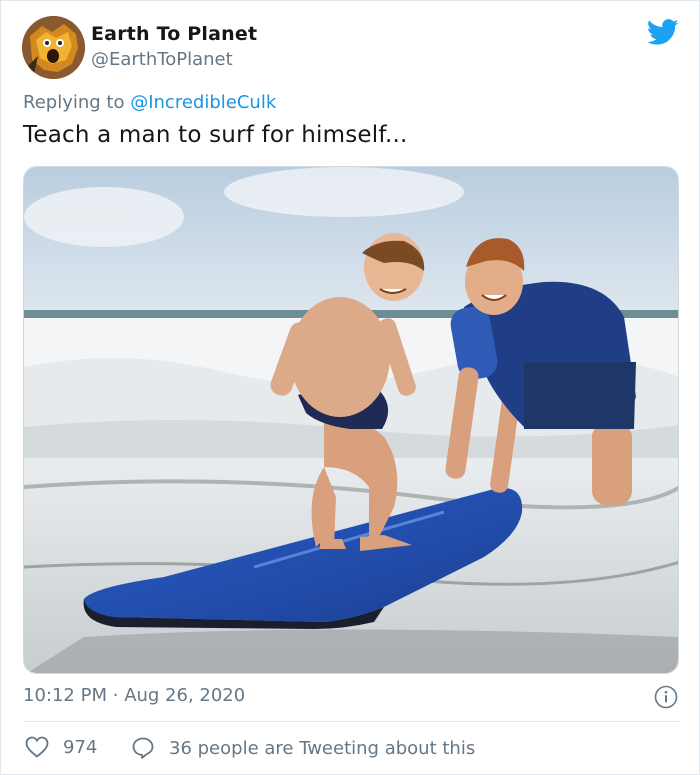  Describe the element at coordinates (174, 34) in the screenshot. I see `author-name: Earth To Planet` at that location.